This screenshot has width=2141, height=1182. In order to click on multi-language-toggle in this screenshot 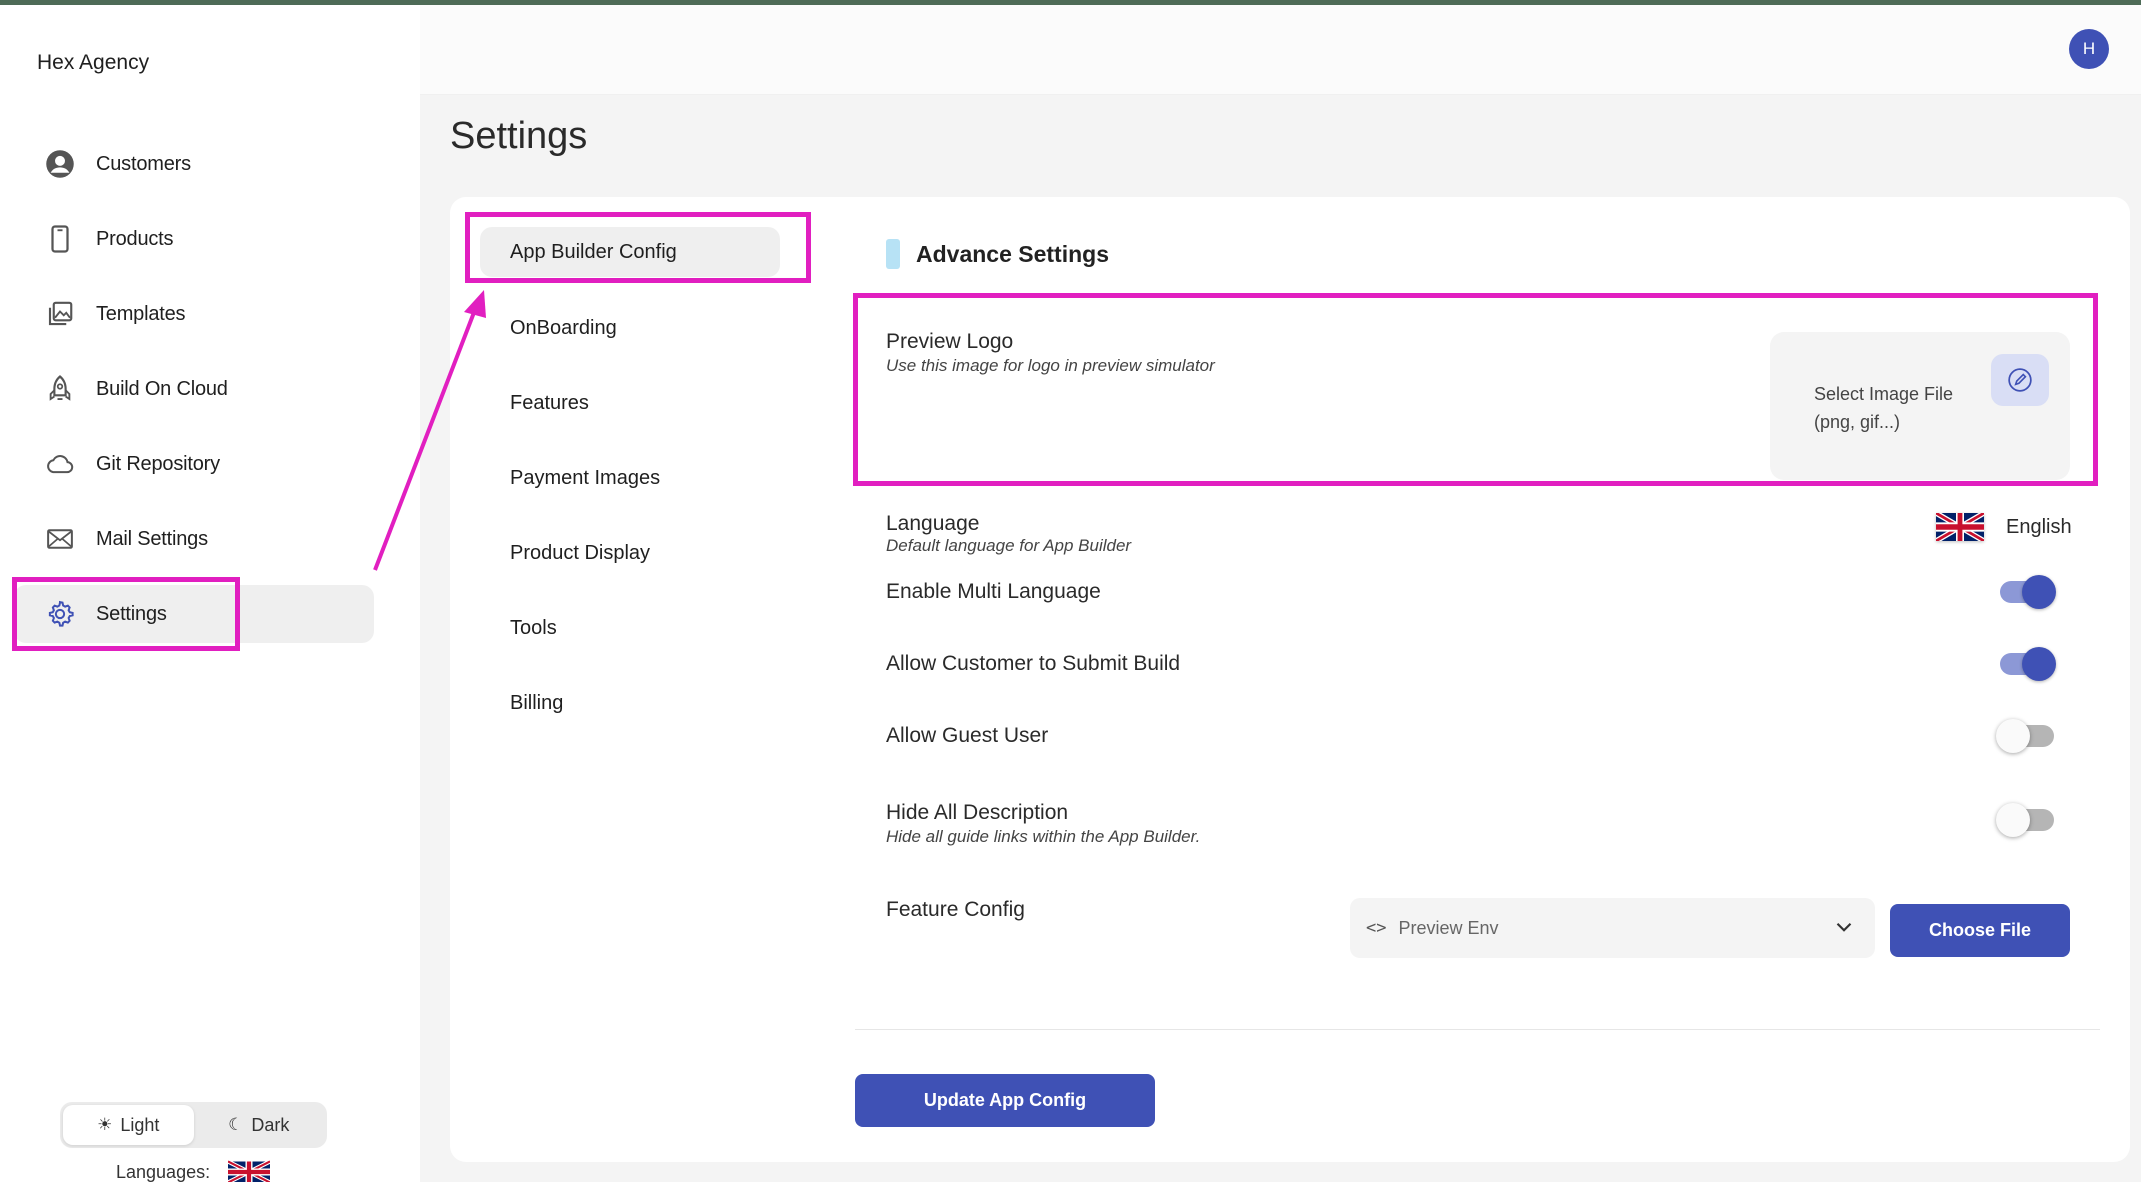, I will do `click(2028, 592)`.